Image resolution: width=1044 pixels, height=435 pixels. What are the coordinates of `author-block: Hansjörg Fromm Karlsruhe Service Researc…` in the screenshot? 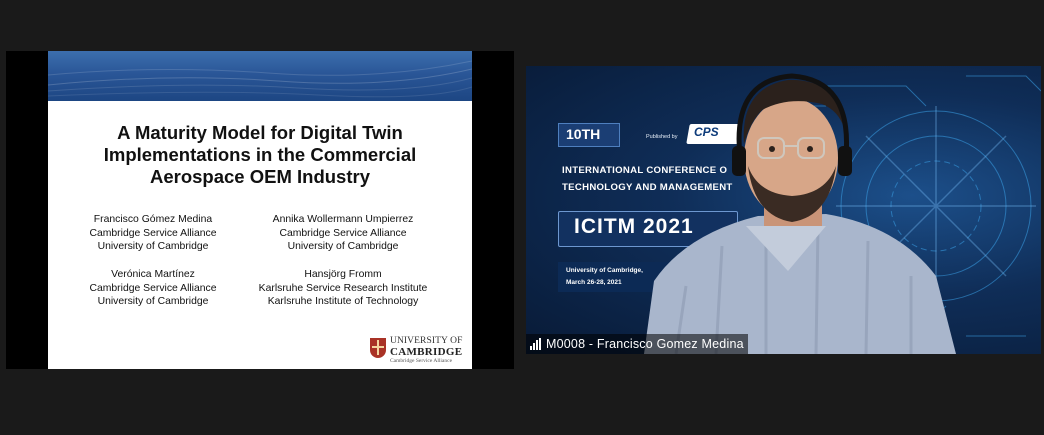 It's located at (343, 288).